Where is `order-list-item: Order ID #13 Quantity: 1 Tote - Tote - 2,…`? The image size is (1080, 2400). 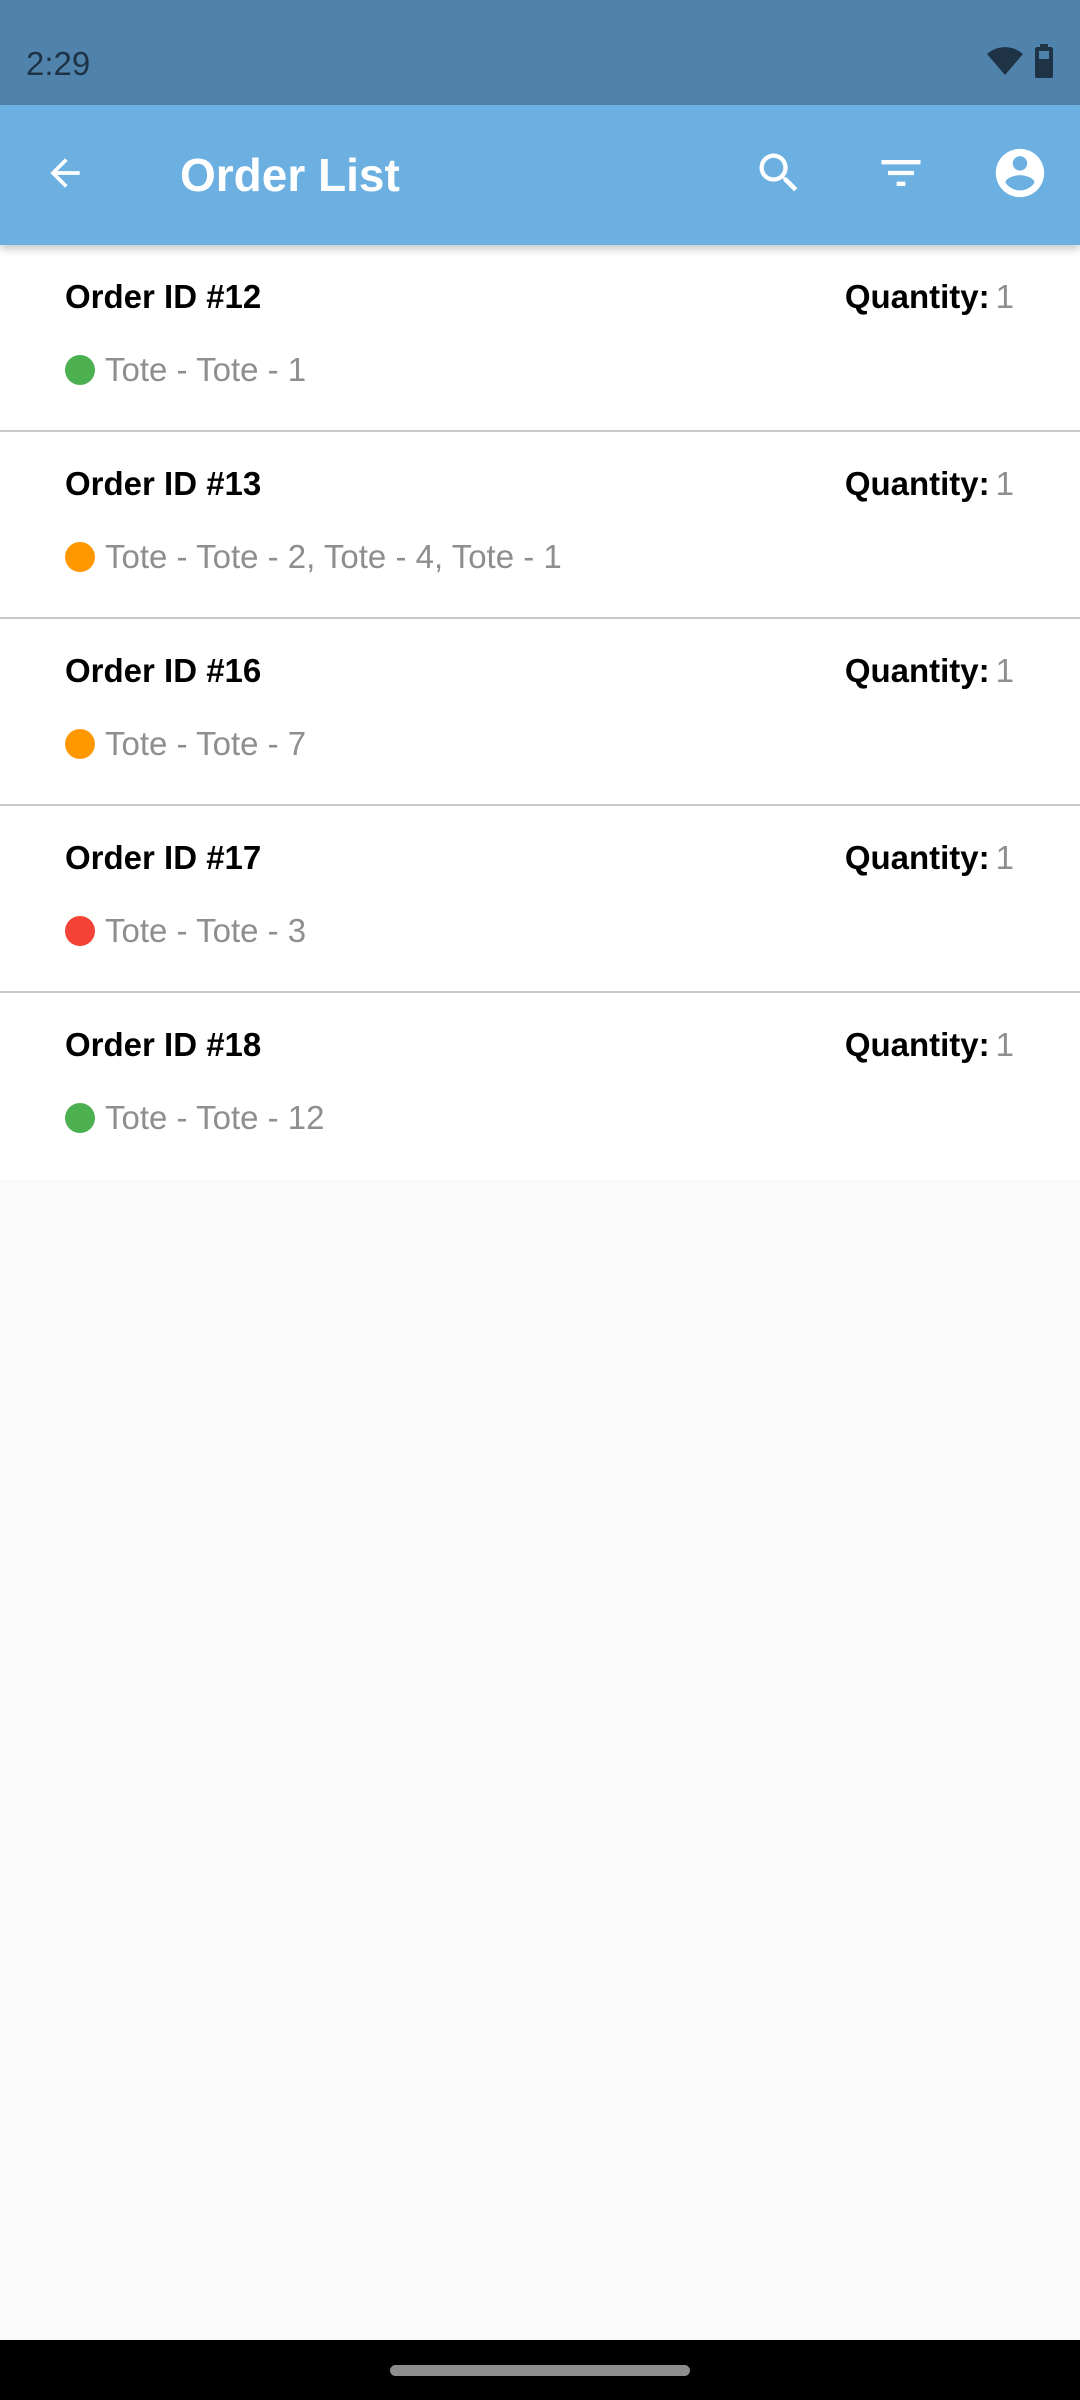 order-list-item: Order ID #13 Quantity: 1 Tote - Tote - 2,… is located at coordinates (540, 525).